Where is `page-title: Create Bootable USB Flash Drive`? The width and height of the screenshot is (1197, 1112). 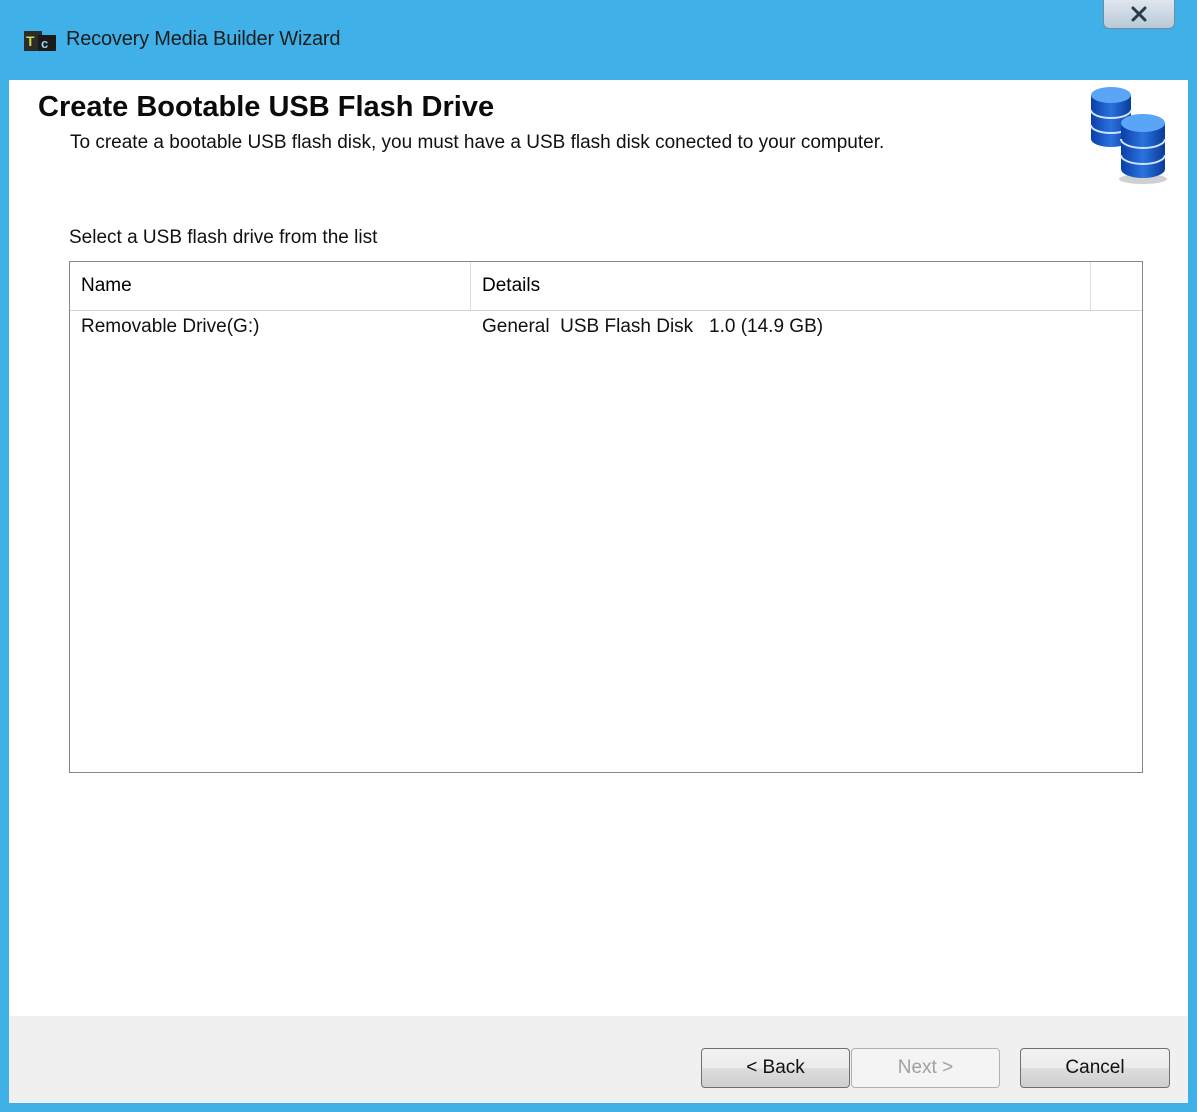 page-title: Create Bootable USB Flash Drive is located at coordinates (266, 107).